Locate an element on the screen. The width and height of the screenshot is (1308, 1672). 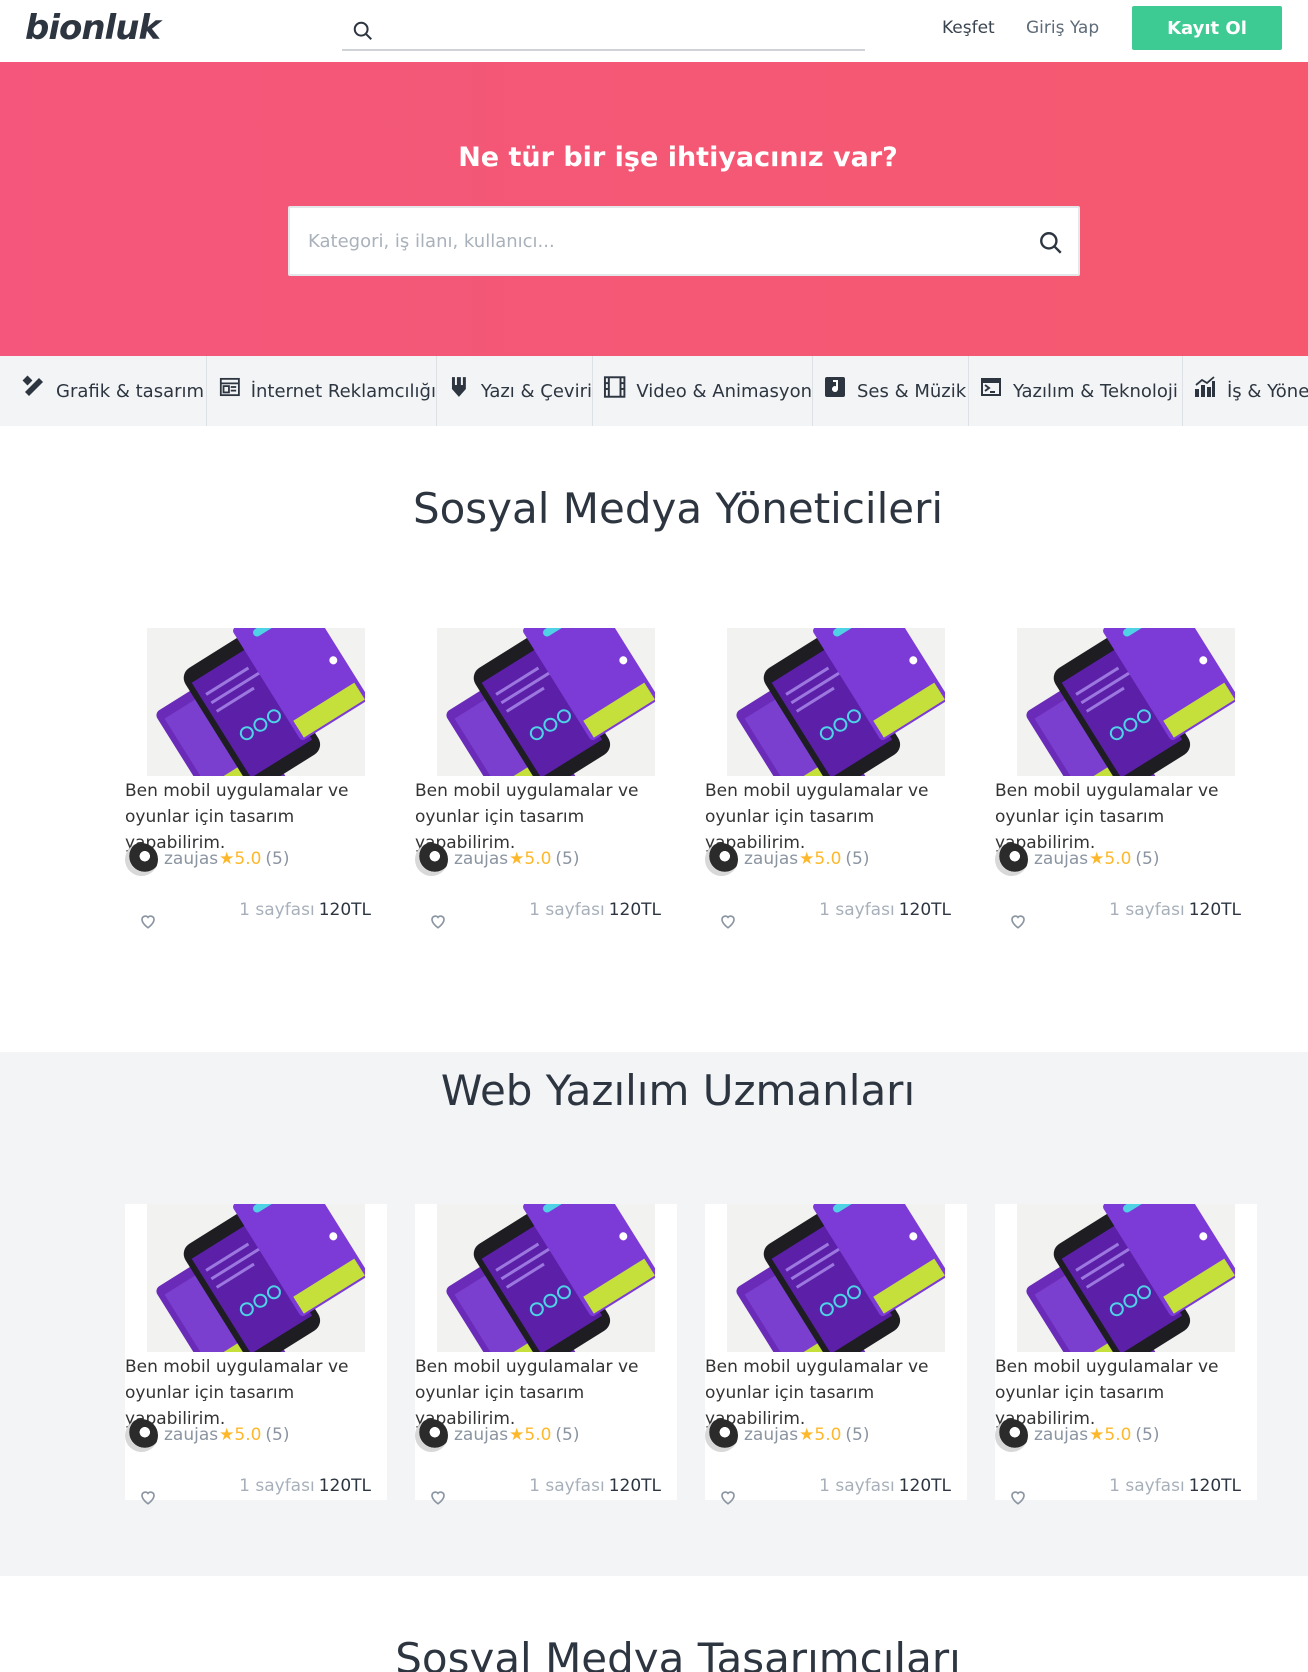
category-item-internet-ads: İnternet Reklamcılığı is located at coordinates (322, 391).